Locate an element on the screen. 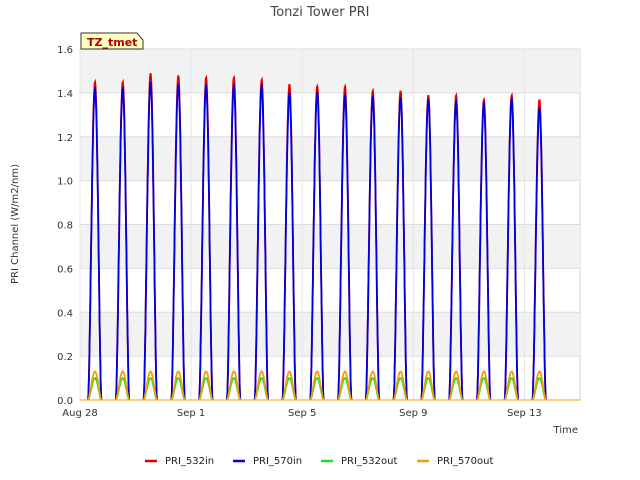  legend-label: PRI_532in is located at coordinates (189, 461).